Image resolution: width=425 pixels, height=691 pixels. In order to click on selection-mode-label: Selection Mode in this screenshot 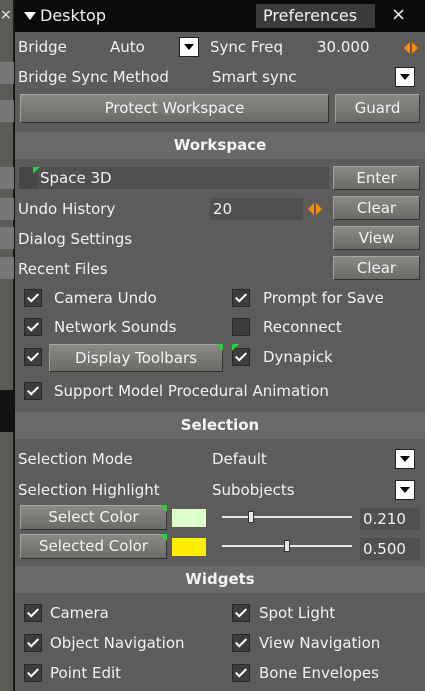, I will do `click(75, 459)`.